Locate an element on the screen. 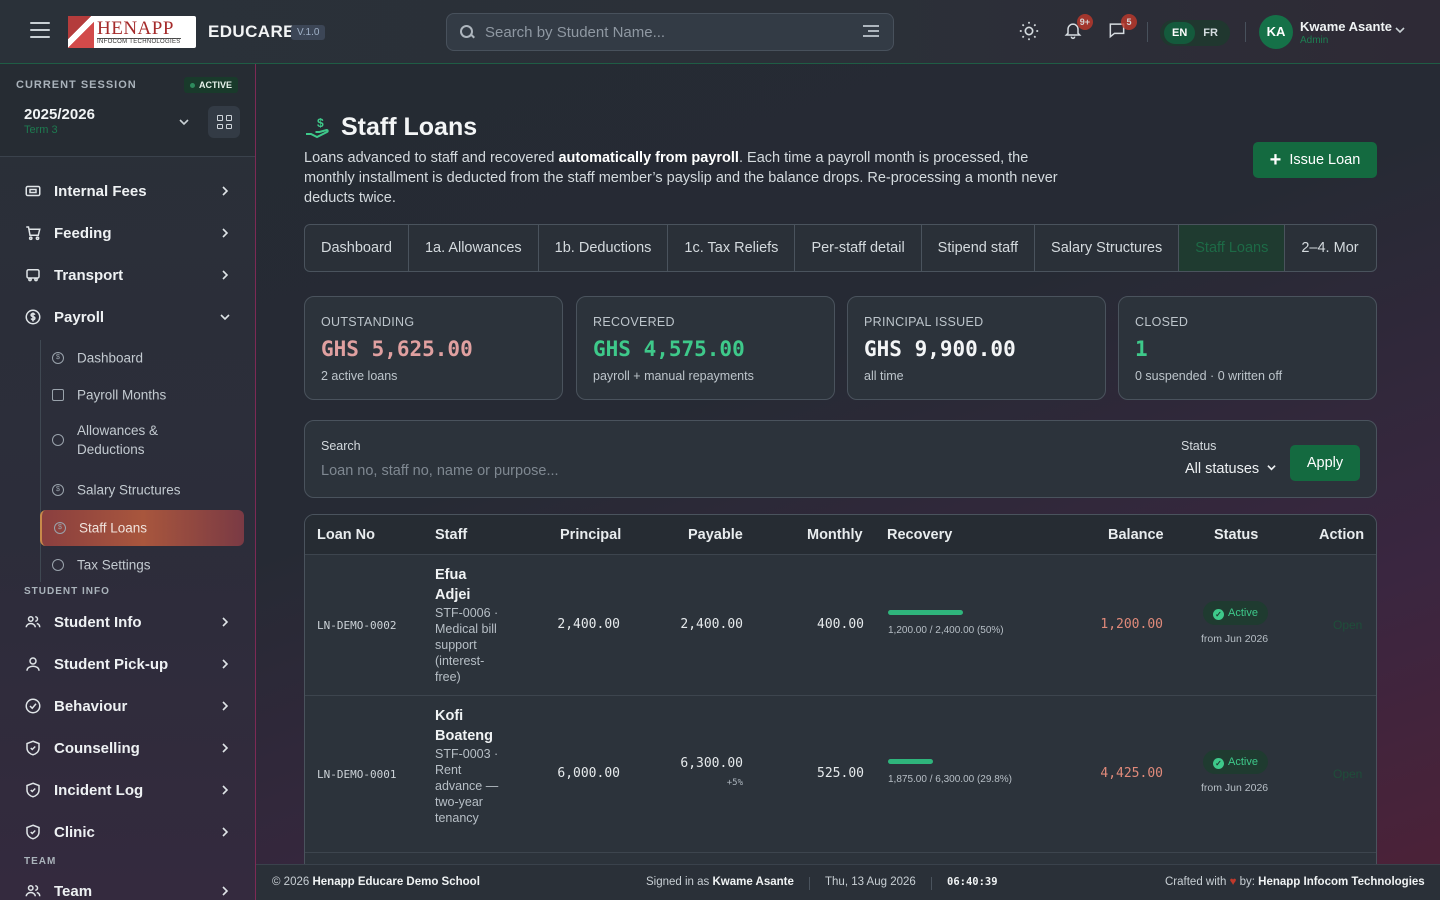 The width and height of the screenshot is (1440, 900). sidebar-item-student-pickup: Student Pick-up is located at coordinates (127, 664).